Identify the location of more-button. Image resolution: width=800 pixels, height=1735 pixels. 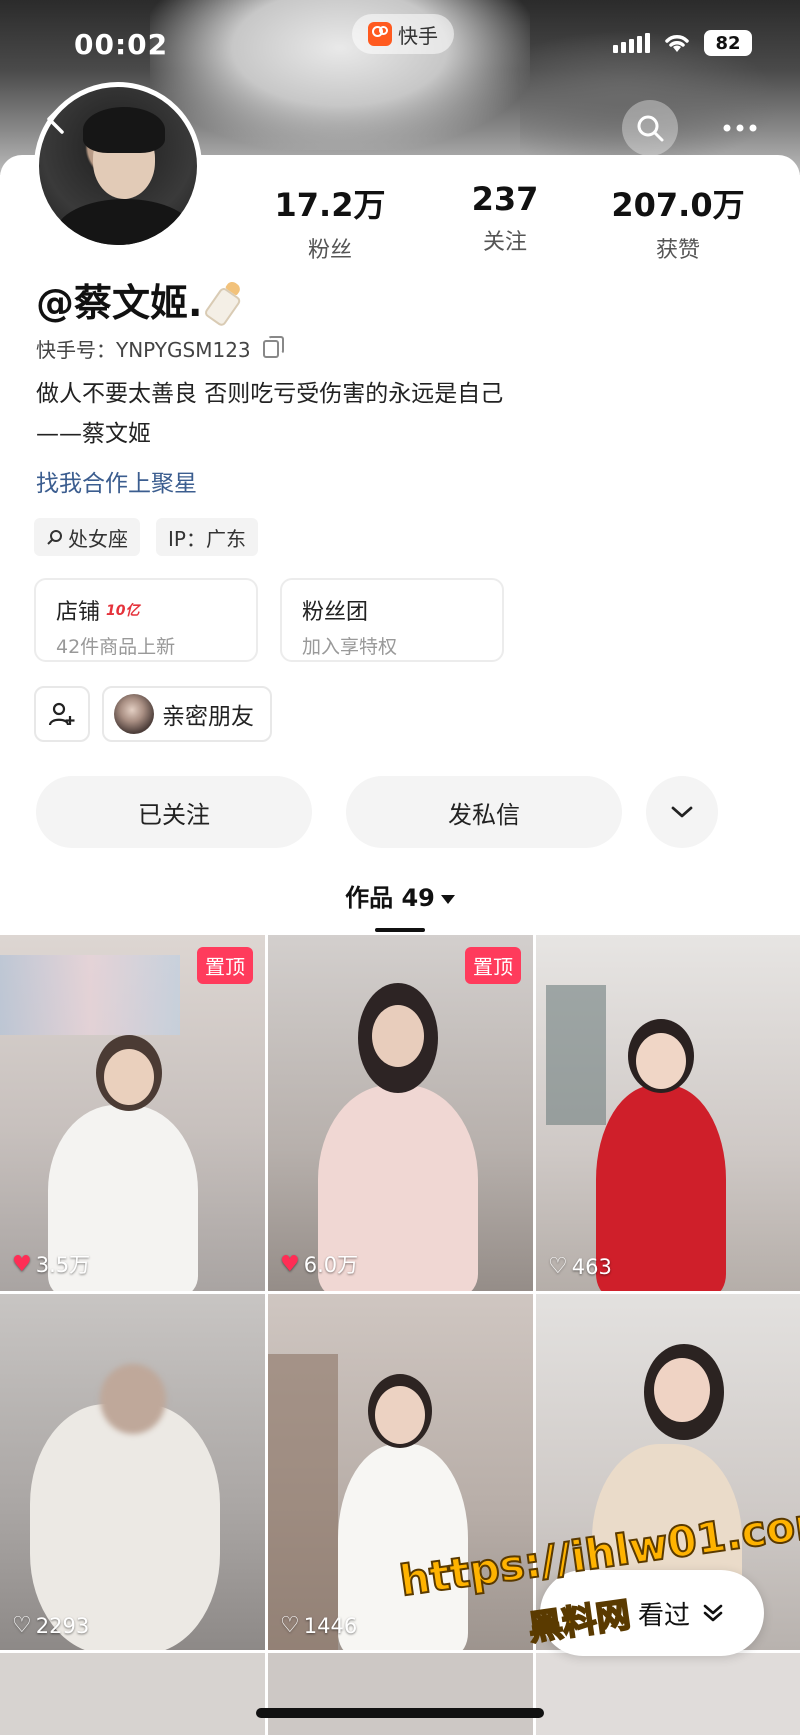
(740, 128).